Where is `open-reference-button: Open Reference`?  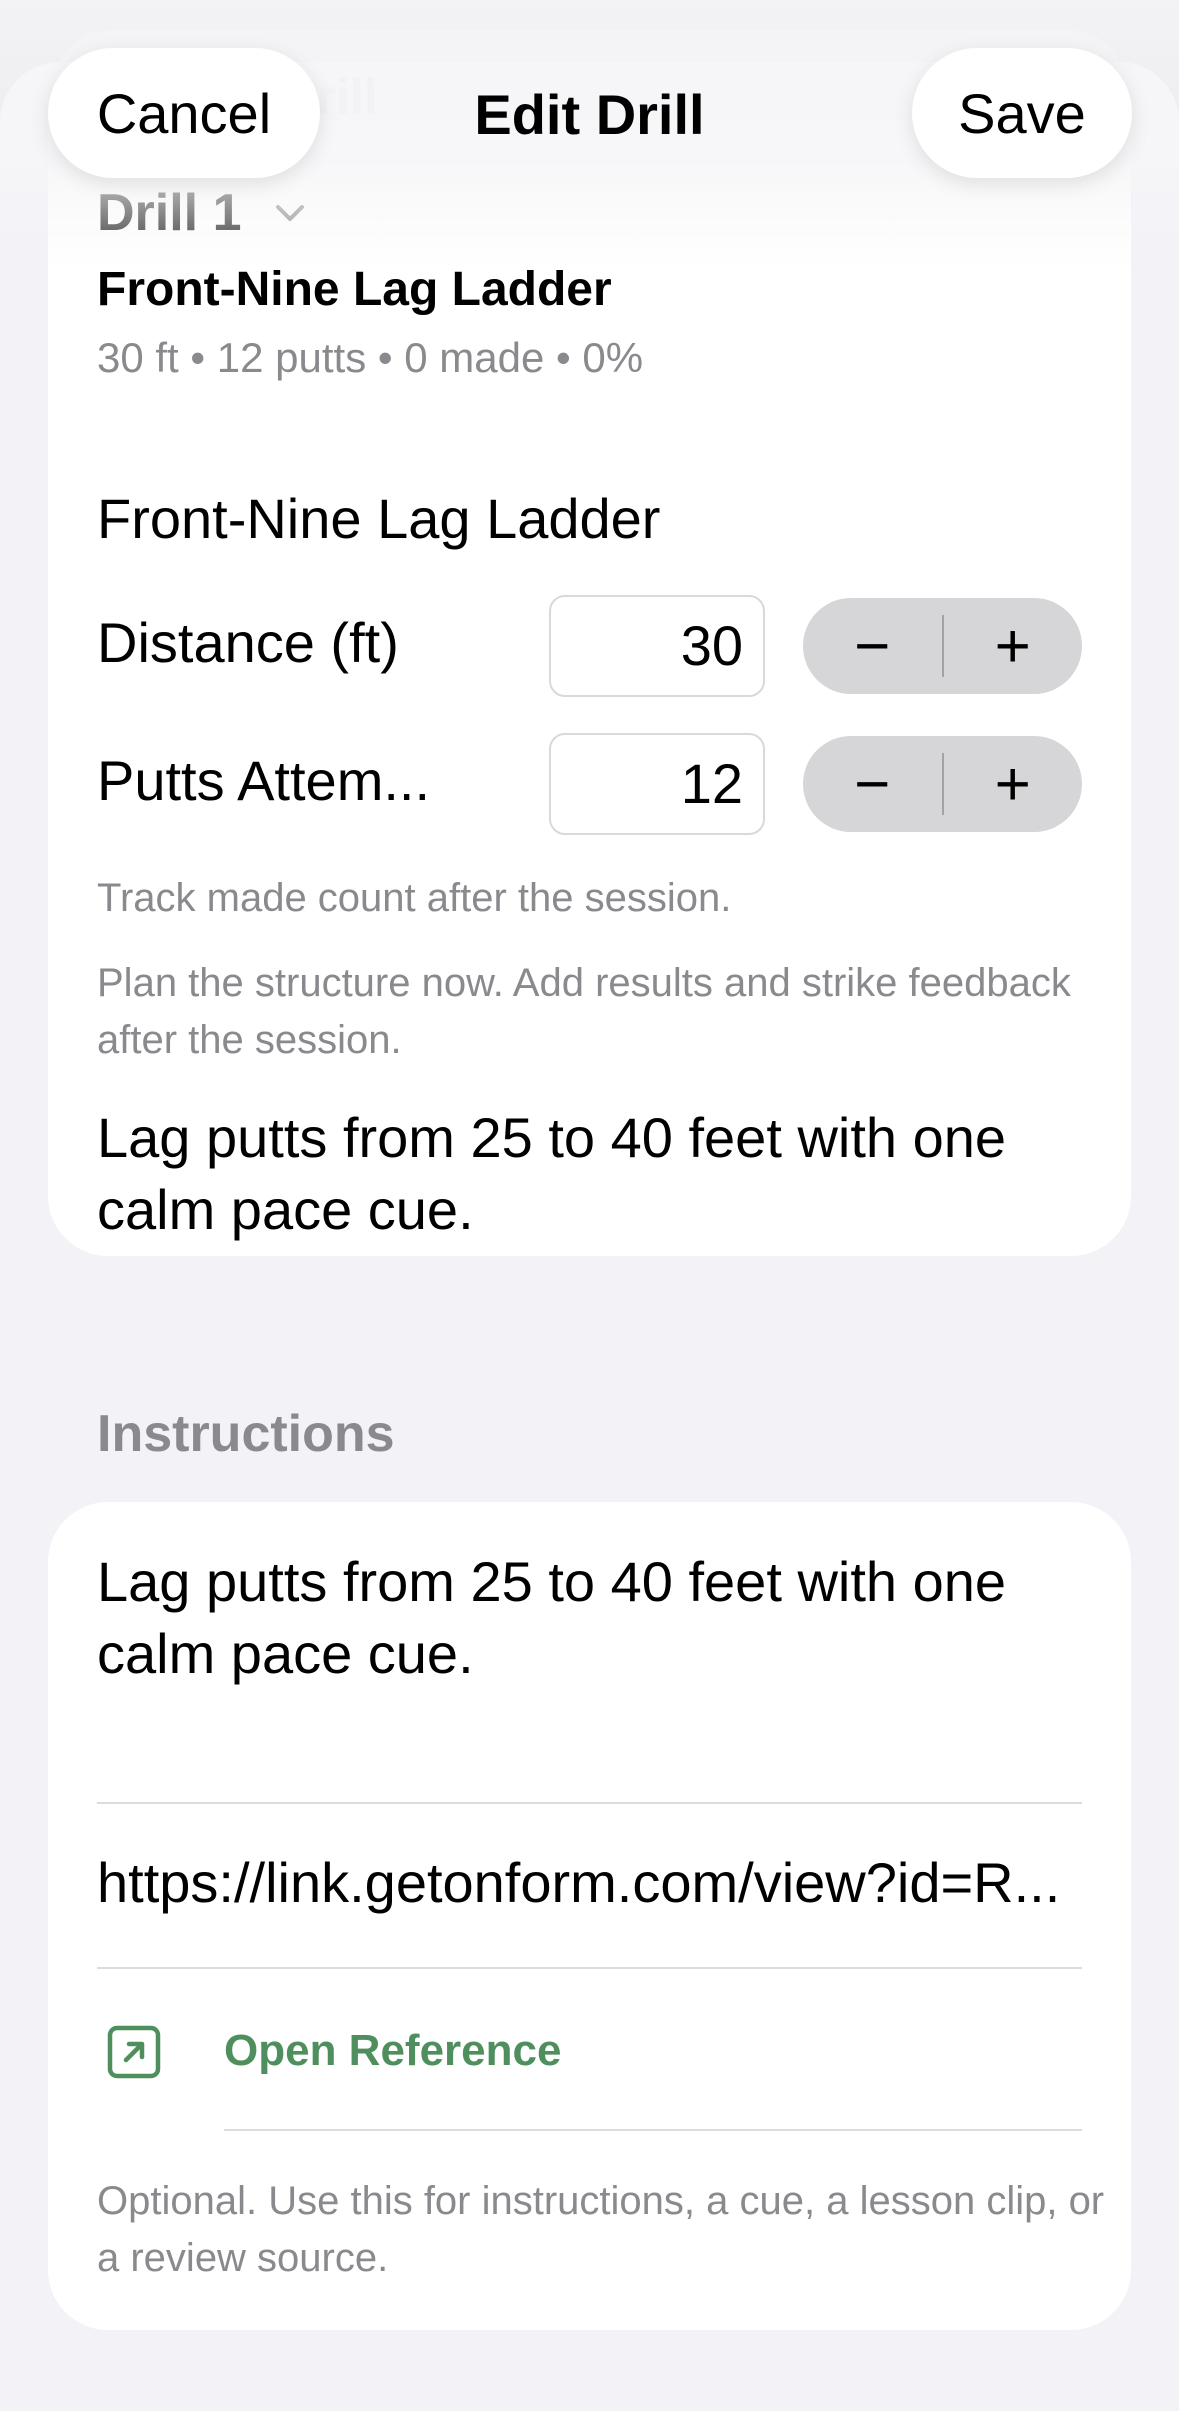
open-reference-button: Open Reference is located at coordinates (392, 2051).